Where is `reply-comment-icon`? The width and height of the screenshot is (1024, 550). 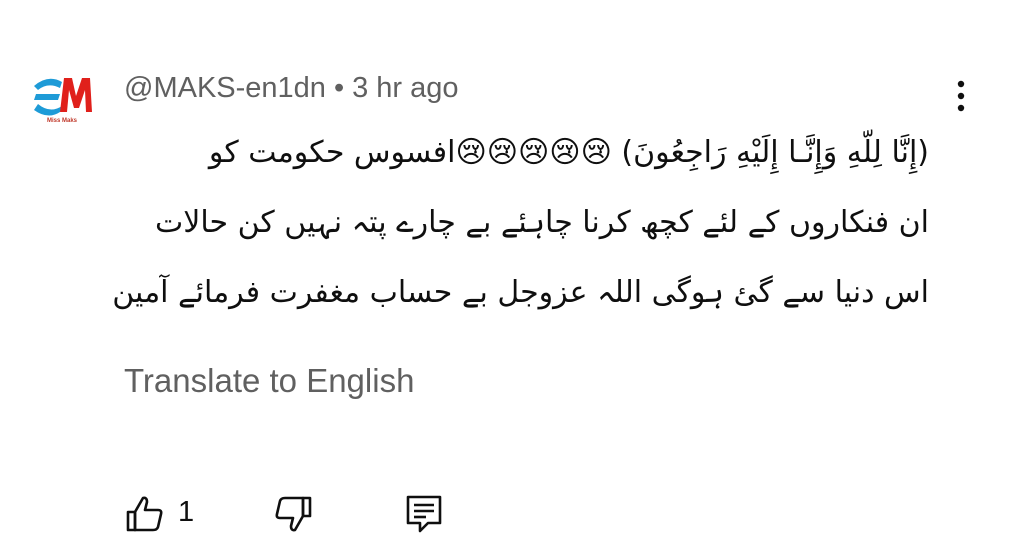
reply-comment-icon is located at coordinates (424, 514).